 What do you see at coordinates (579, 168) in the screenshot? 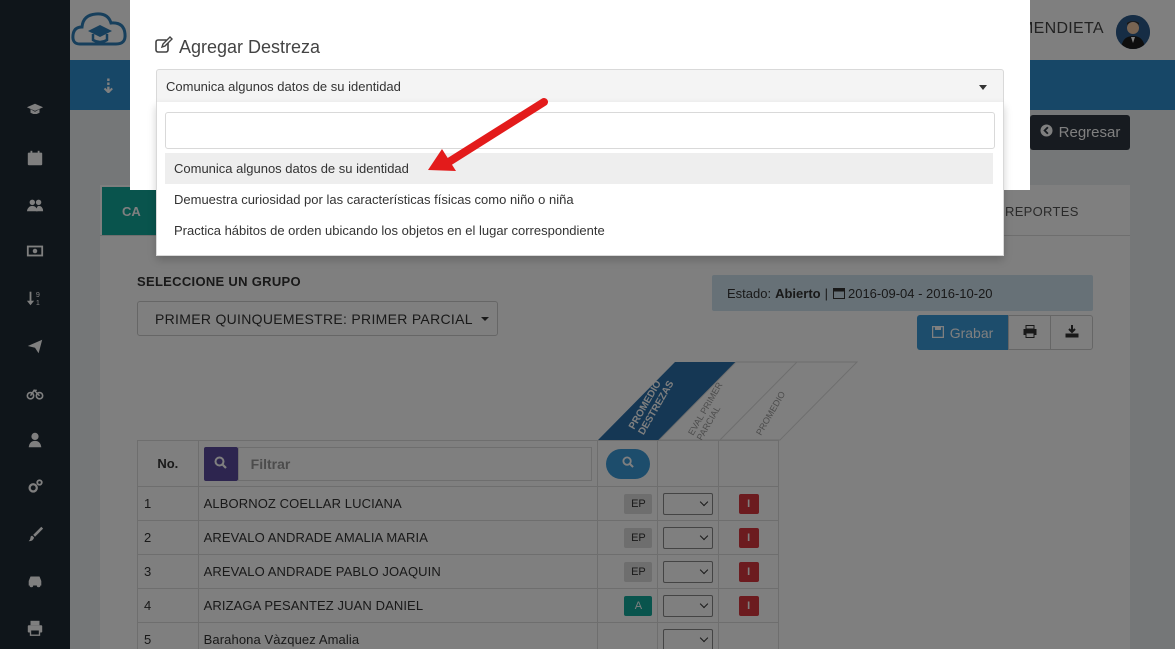
I see `skill-option: Comunica algunos datos de su identidad` at bounding box center [579, 168].